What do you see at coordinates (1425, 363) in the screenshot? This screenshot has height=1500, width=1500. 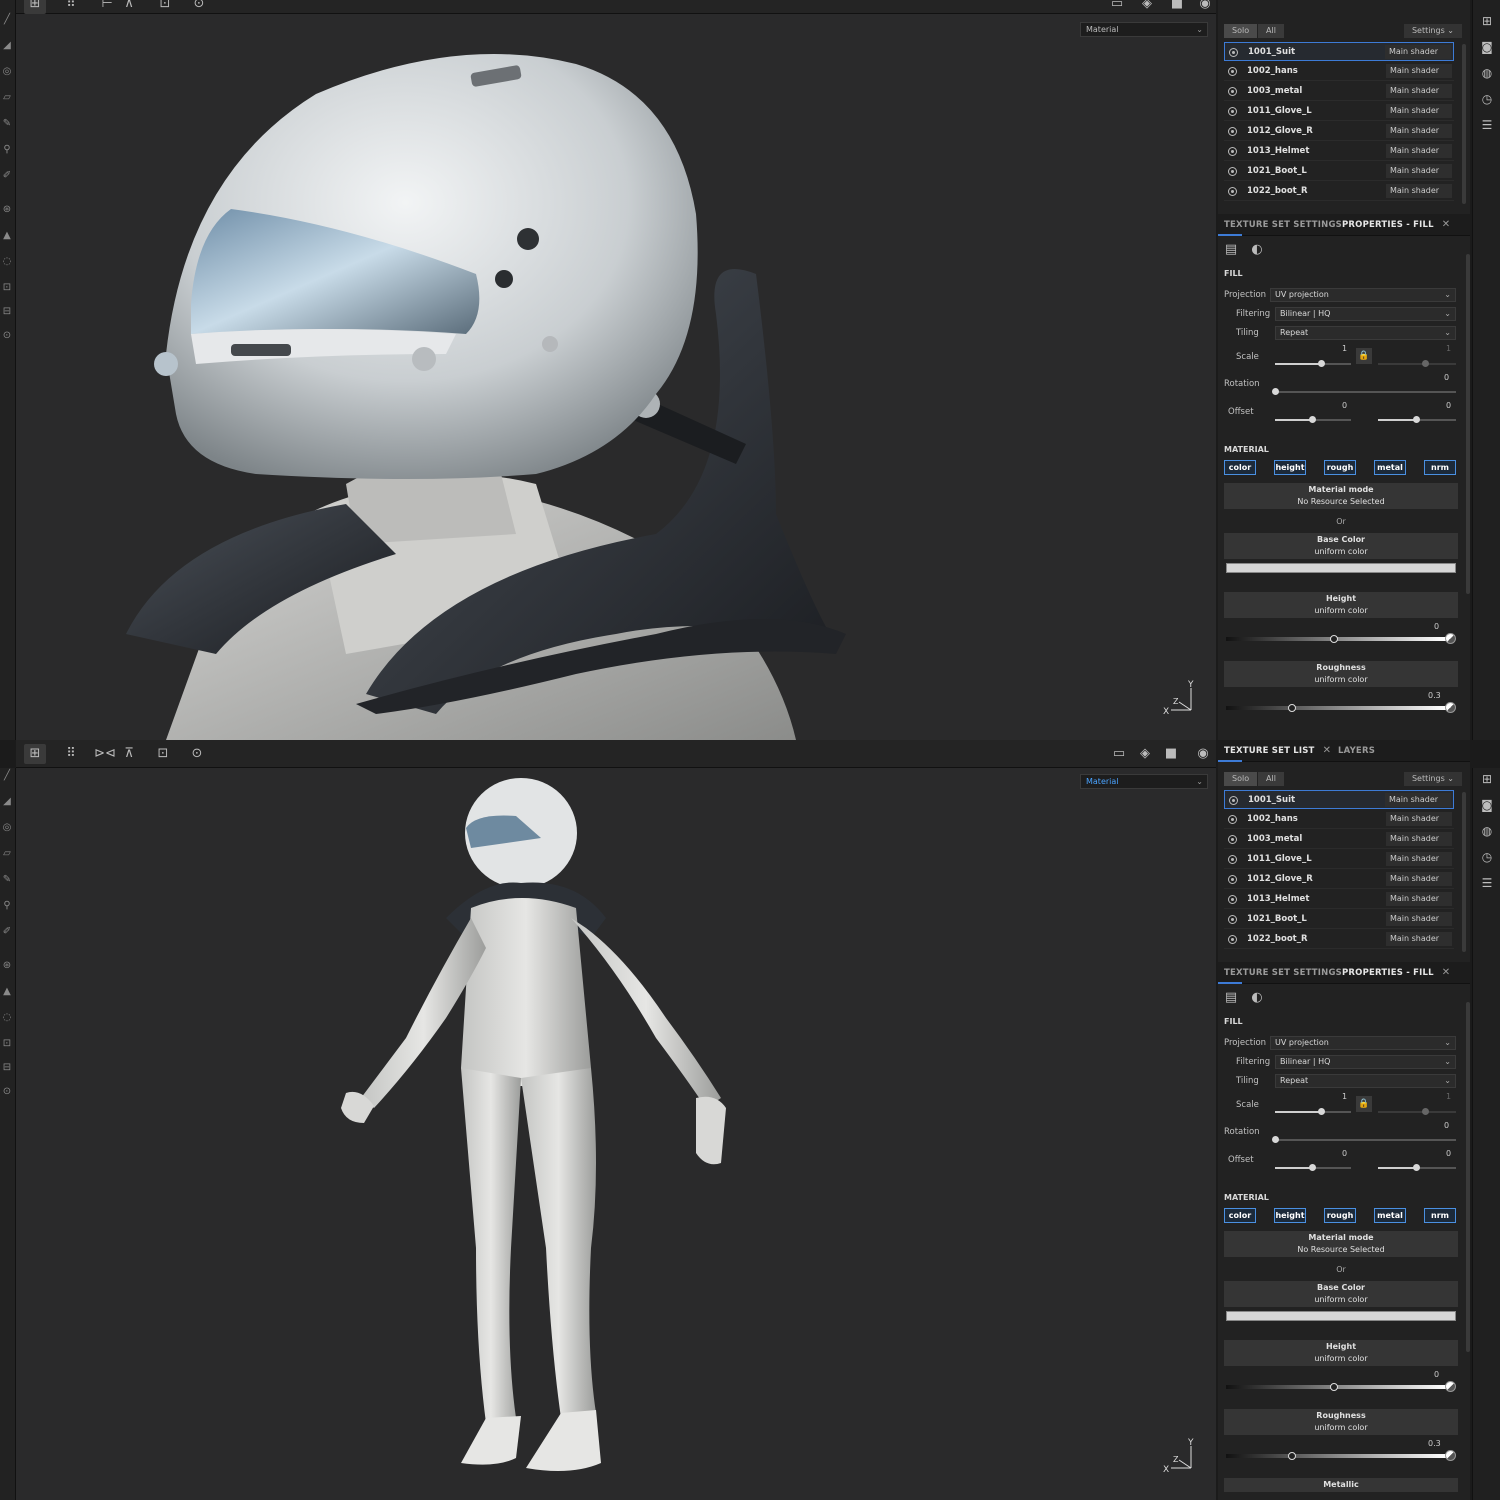 I see `scale-slider-locked-knob` at bounding box center [1425, 363].